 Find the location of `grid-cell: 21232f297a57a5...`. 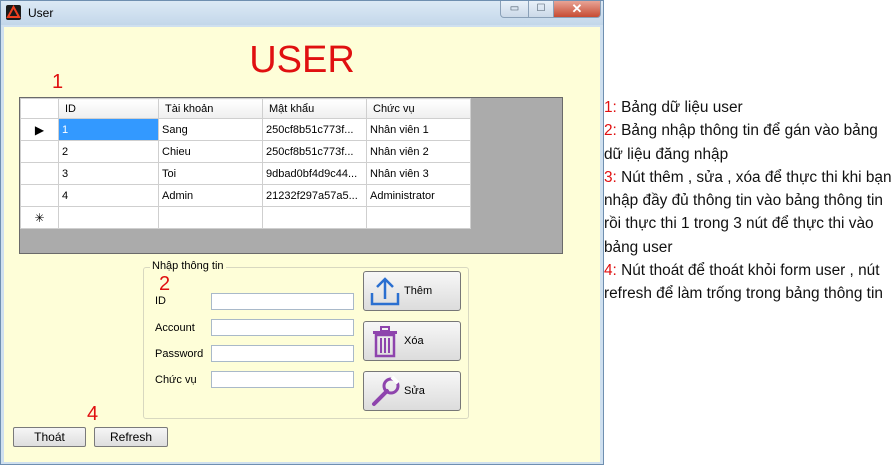

grid-cell: 21232f297a57a5... is located at coordinates (314, 195).